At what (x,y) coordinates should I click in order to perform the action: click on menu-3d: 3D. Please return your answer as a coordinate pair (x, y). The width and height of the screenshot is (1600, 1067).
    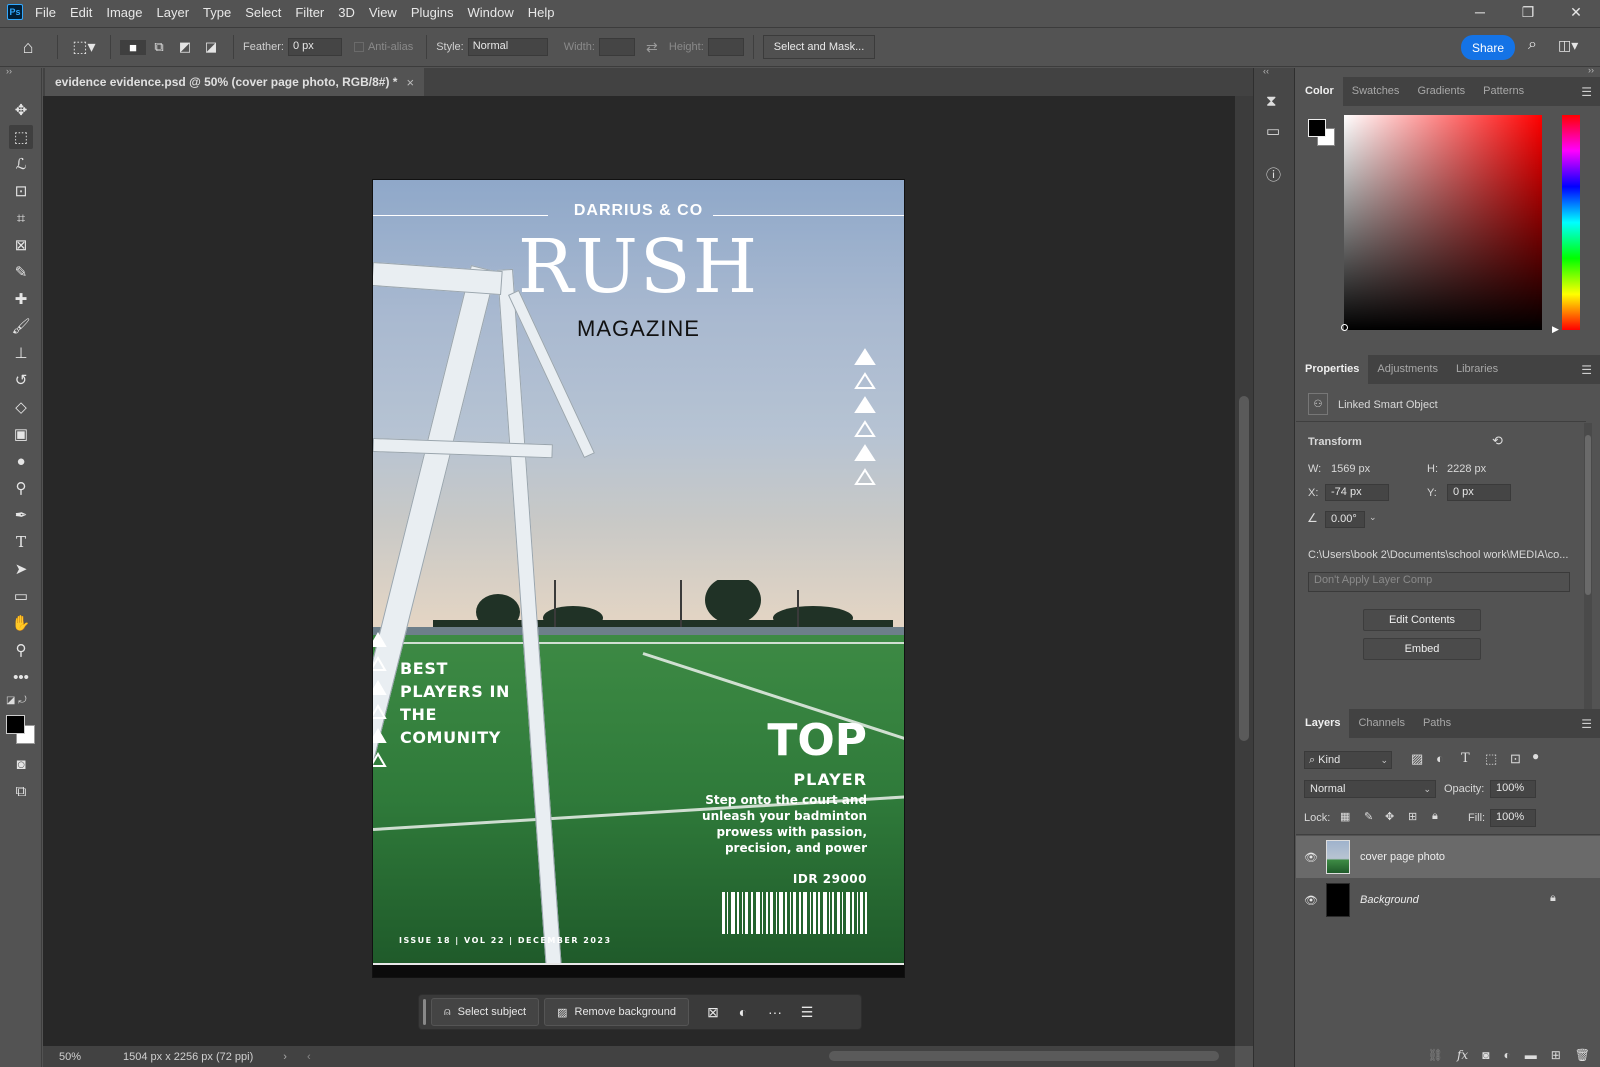
    Looking at the image, I should click on (346, 12).